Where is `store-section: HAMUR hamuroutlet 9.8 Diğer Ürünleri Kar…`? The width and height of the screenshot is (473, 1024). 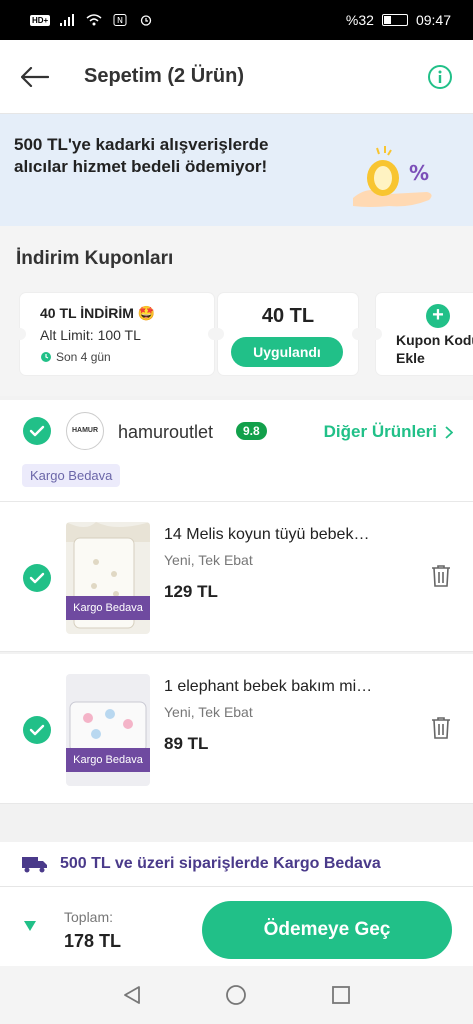 store-section: HAMUR hamuroutlet 9.8 Diğer Ürünleri Kar… is located at coordinates (236, 451).